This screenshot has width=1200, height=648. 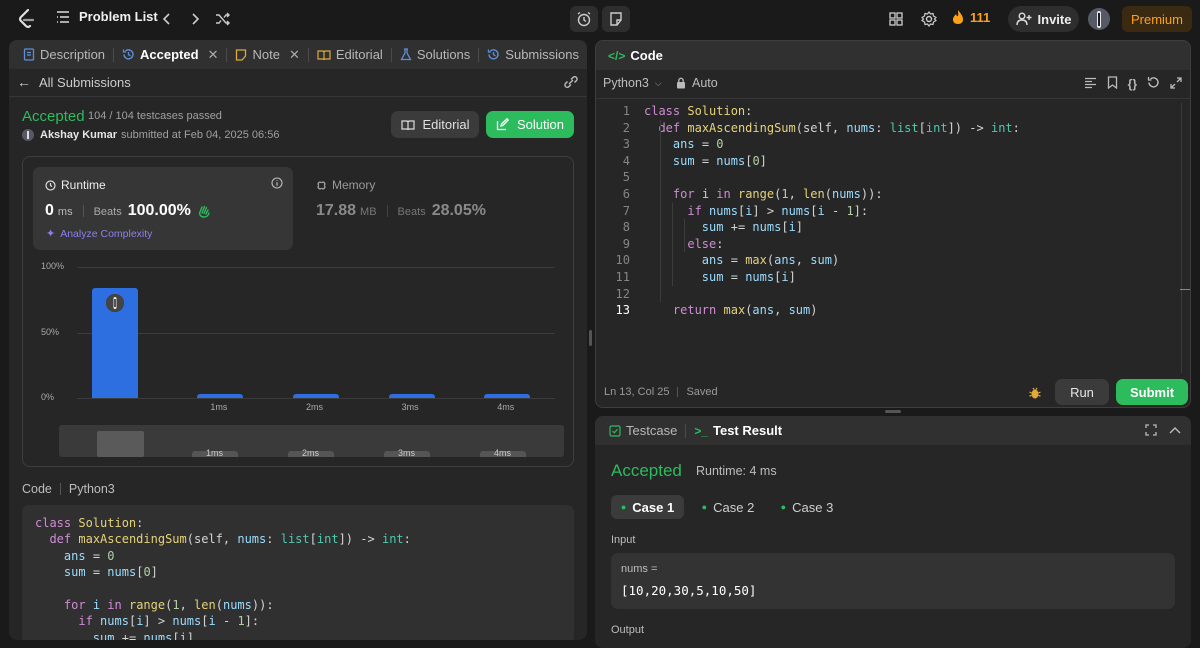 I want to click on memory-value-row: 17.88 MB Beats 28.05%, so click(x=401, y=211).